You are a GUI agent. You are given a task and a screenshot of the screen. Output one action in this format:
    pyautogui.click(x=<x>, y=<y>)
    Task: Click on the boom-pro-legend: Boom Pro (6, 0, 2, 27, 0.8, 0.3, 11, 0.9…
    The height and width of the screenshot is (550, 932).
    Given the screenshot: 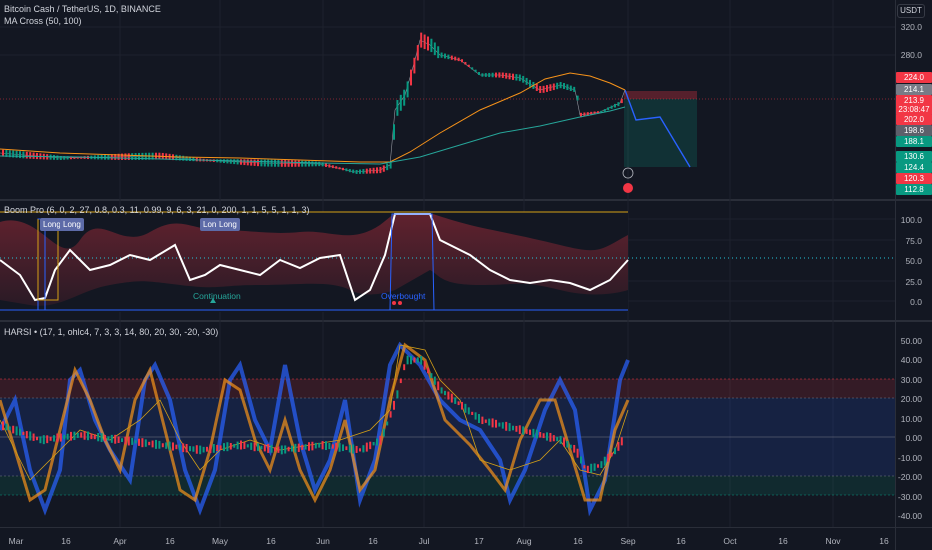 What is the action you would take?
    pyautogui.click(x=157, y=210)
    